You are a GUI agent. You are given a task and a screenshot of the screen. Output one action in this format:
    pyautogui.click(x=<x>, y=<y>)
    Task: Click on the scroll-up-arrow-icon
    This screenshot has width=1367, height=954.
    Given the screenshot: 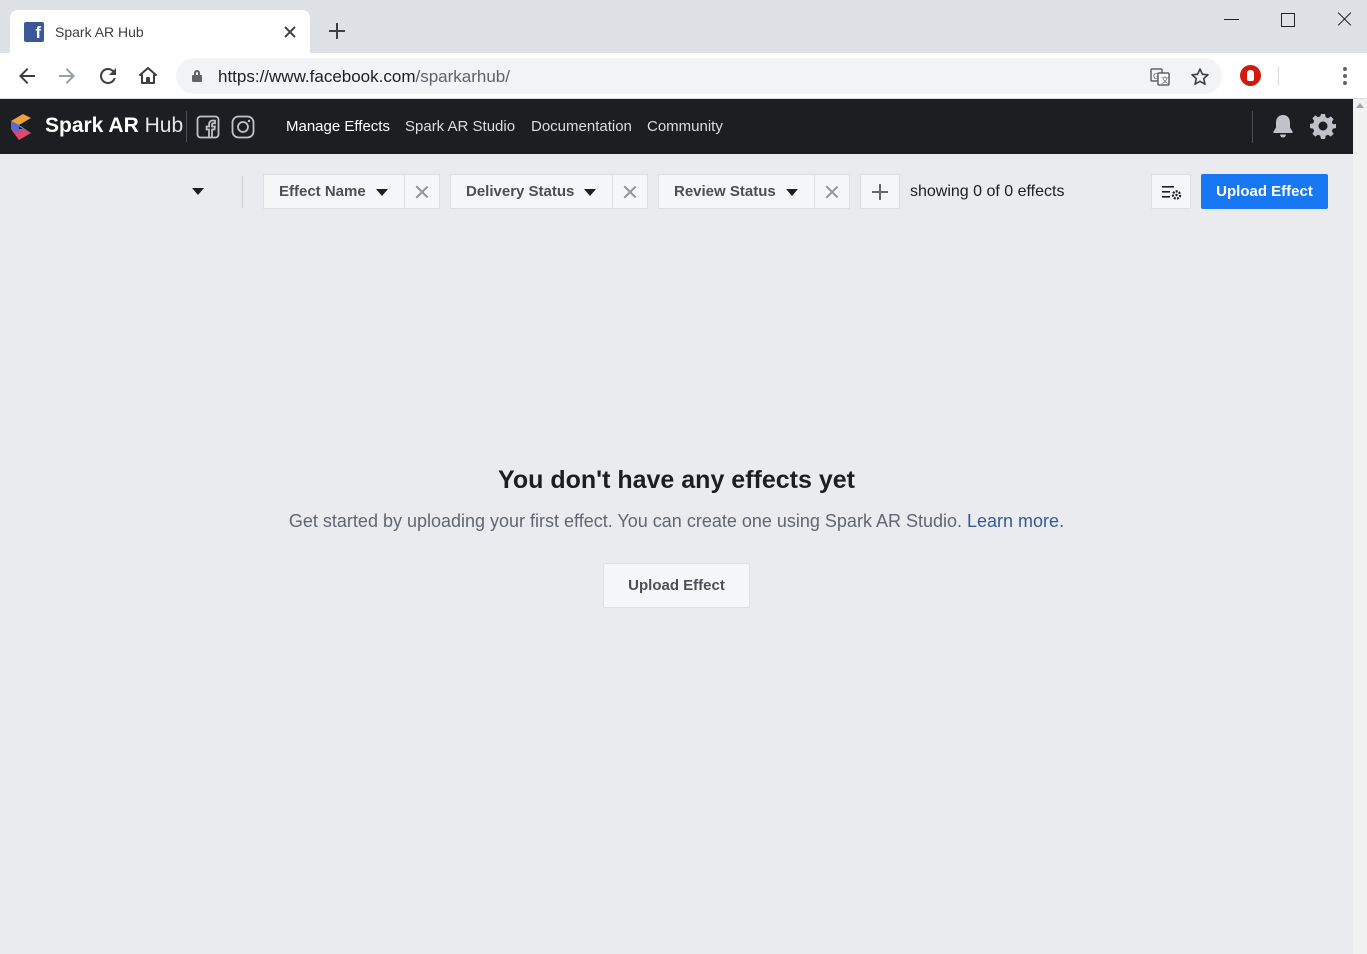 What is the action you would take?
    pyautogui.click(x=1360, y=105)
    